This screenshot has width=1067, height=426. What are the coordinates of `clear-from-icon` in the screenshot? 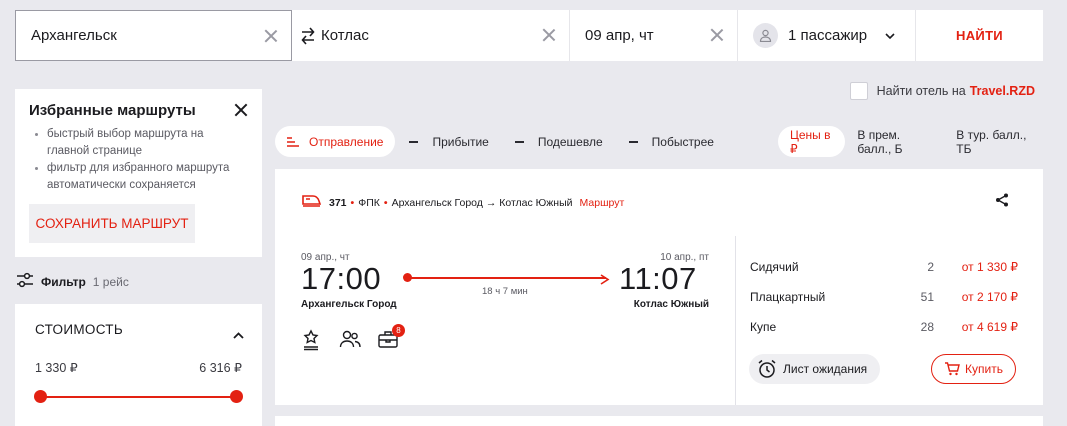 It's located at (271, 36).